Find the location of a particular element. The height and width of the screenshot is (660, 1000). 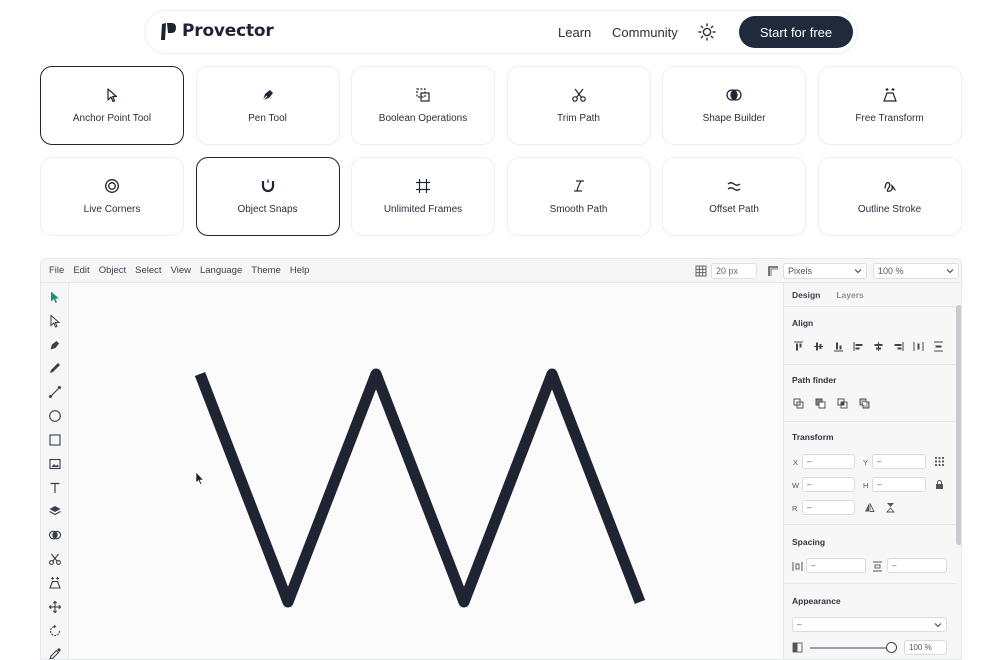

horizontal-spacing-icon is located at coordinates (797, 566).